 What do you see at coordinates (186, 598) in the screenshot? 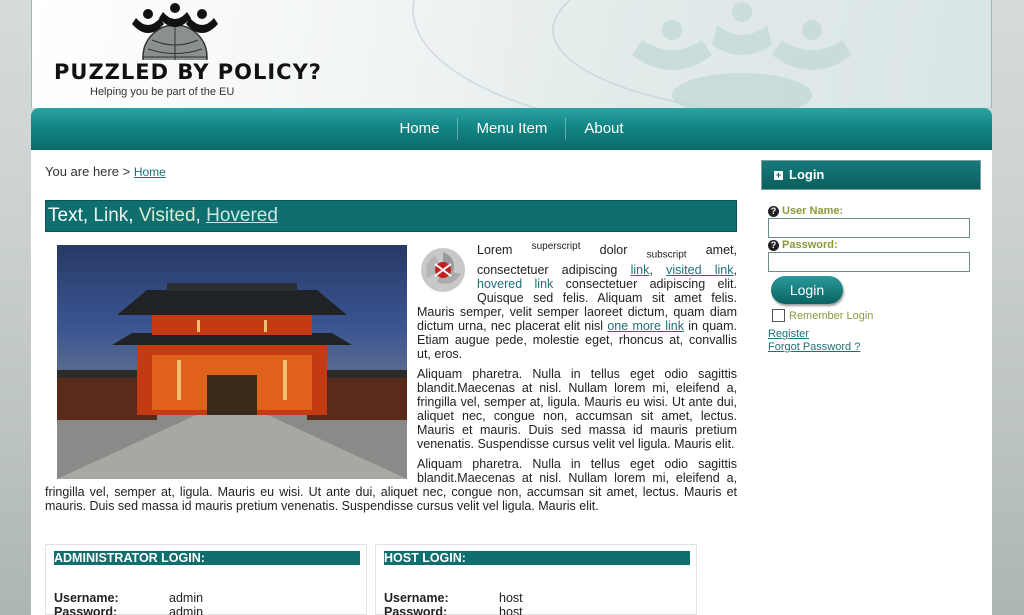
I see `admin-username-value: admin` at bounding box center [186, 598].